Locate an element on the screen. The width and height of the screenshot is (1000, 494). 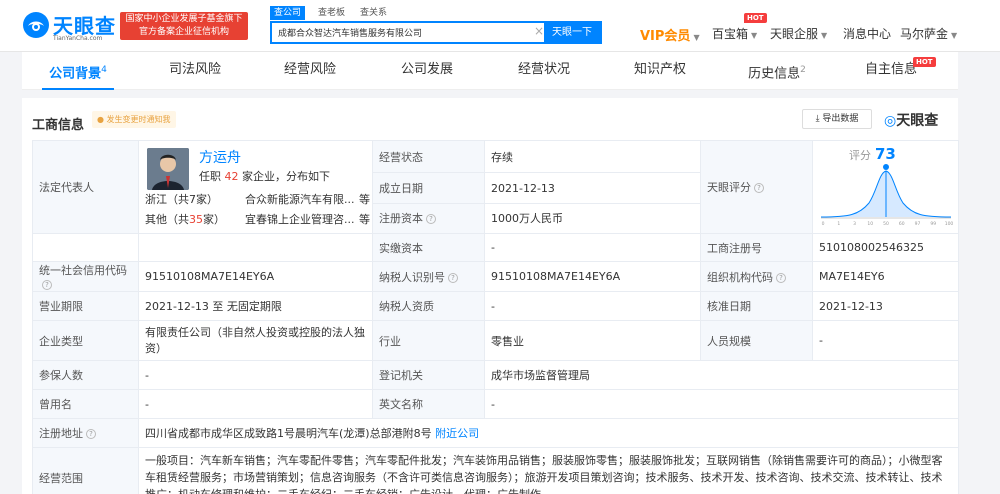
legal-rep-summary: 任职 42 家企业，分布如下 is located at coordinates (264, 176).